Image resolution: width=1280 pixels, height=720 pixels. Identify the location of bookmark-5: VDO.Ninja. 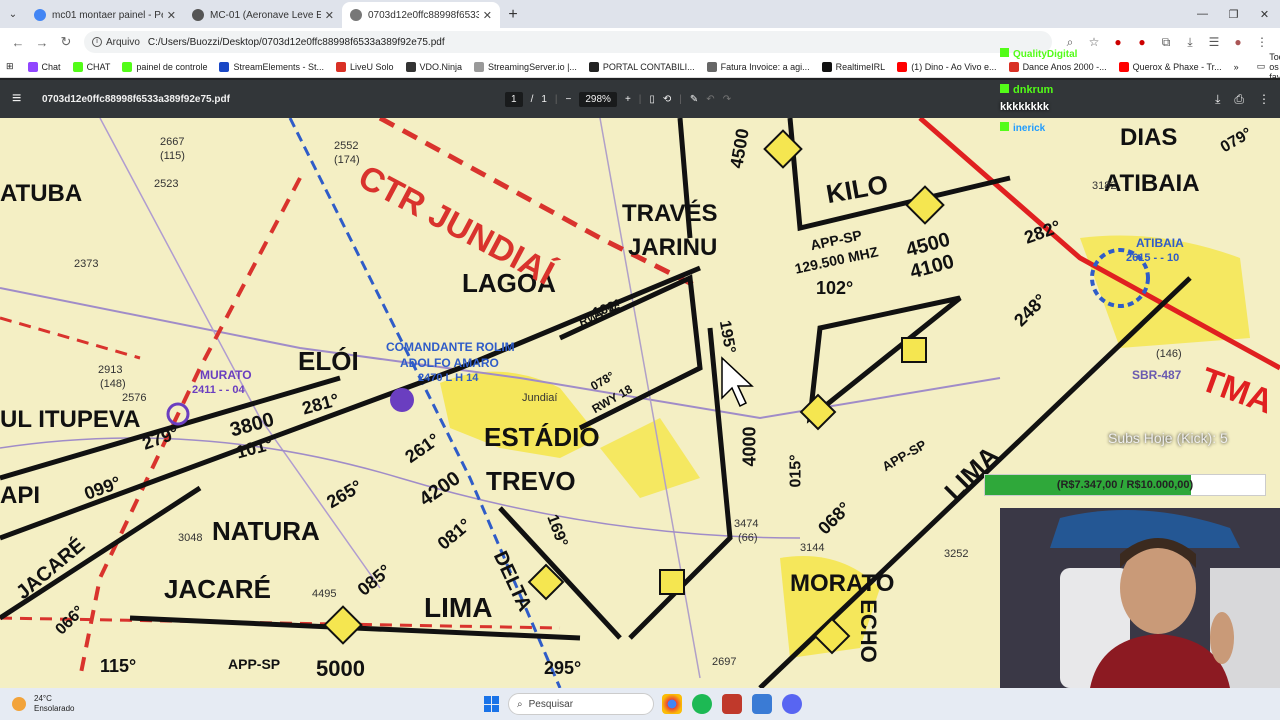
(433, 66).